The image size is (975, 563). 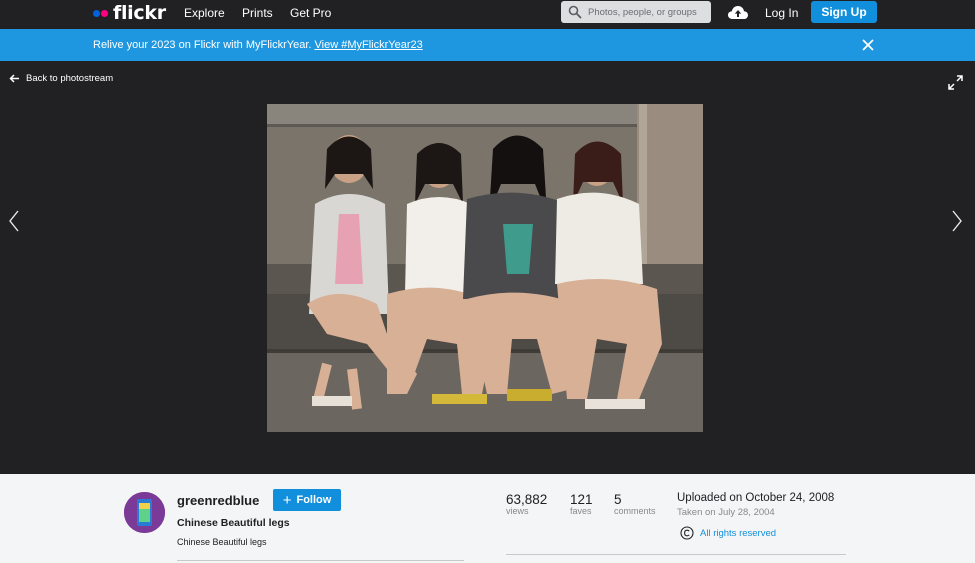 What do you see at coordinates (218, 500) in the screenshot?
I see `owner-name: greenredblue` at bounding box center [218, 500].